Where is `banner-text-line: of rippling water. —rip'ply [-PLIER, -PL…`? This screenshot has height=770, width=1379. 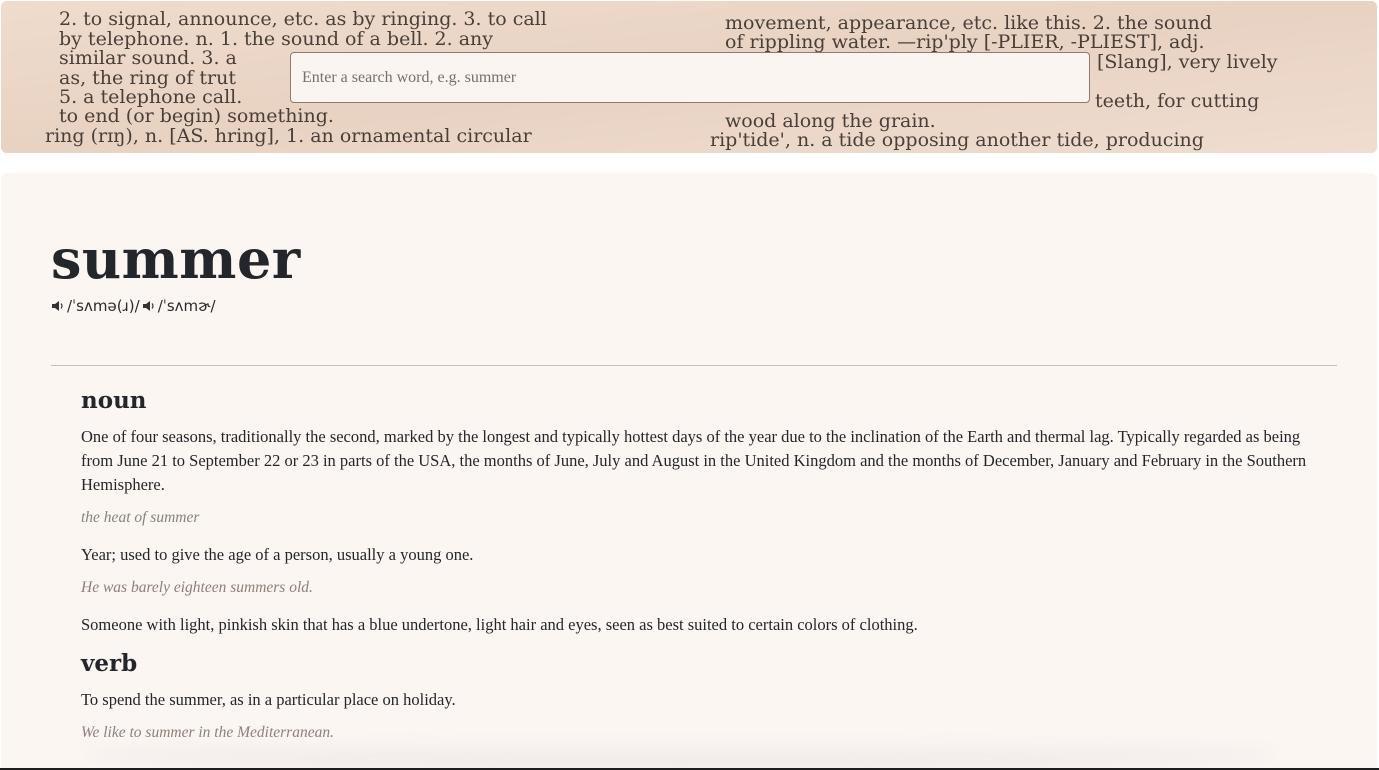
banner-text-line: of rippling water. —rip'ply [-PLIER, -PL… is located at coordinates (964, 42).